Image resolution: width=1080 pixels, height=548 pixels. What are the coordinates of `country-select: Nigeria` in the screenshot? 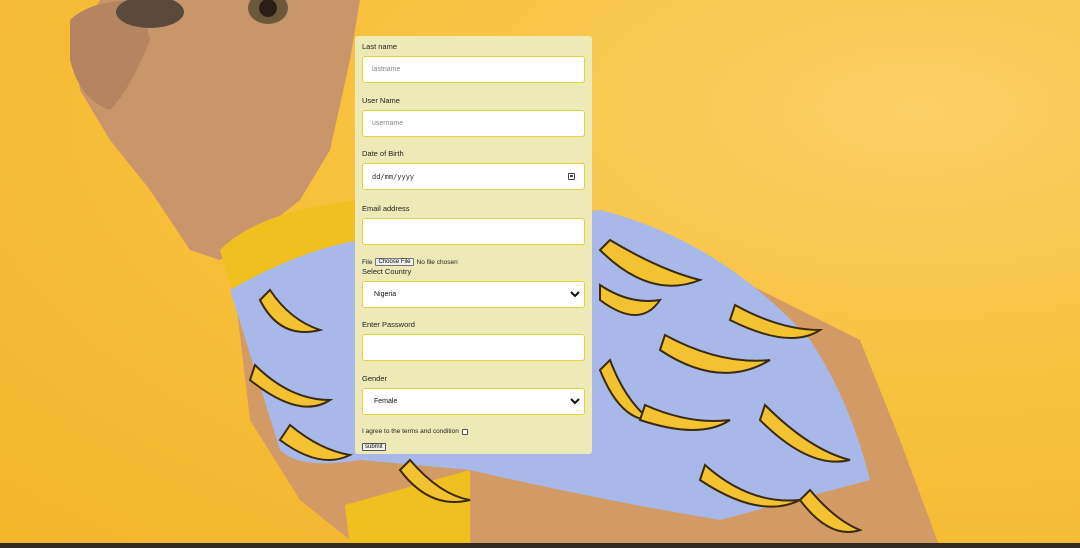 It's located at (473, 294).